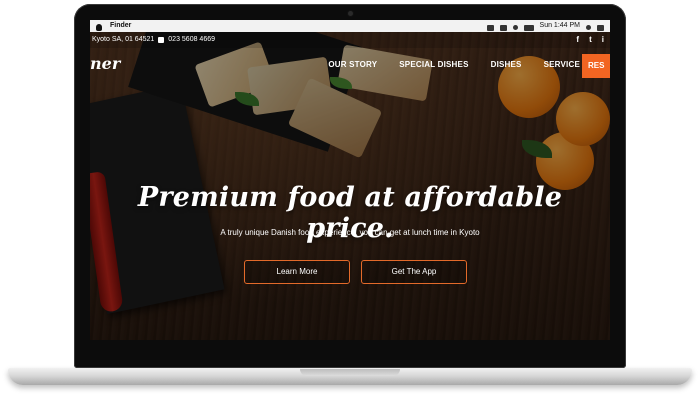 Image resolution: width=700 pixels, height=404 pixels. Describe the element at coordinates (105, 63) in the screenshot. I see `site-logo: ner` at that location.